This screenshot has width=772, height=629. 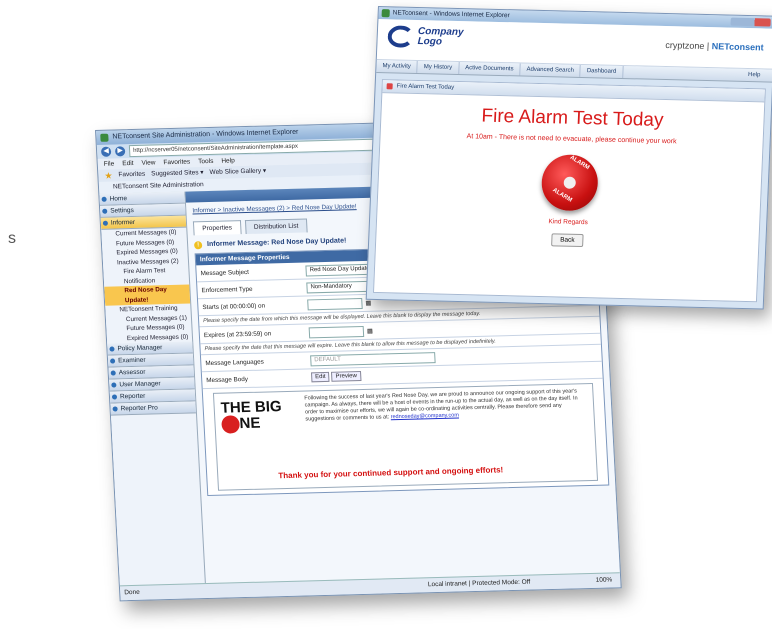 I want to click on sidebar-reporter-pro: Reporter Pro, so click(x=153, y=408).